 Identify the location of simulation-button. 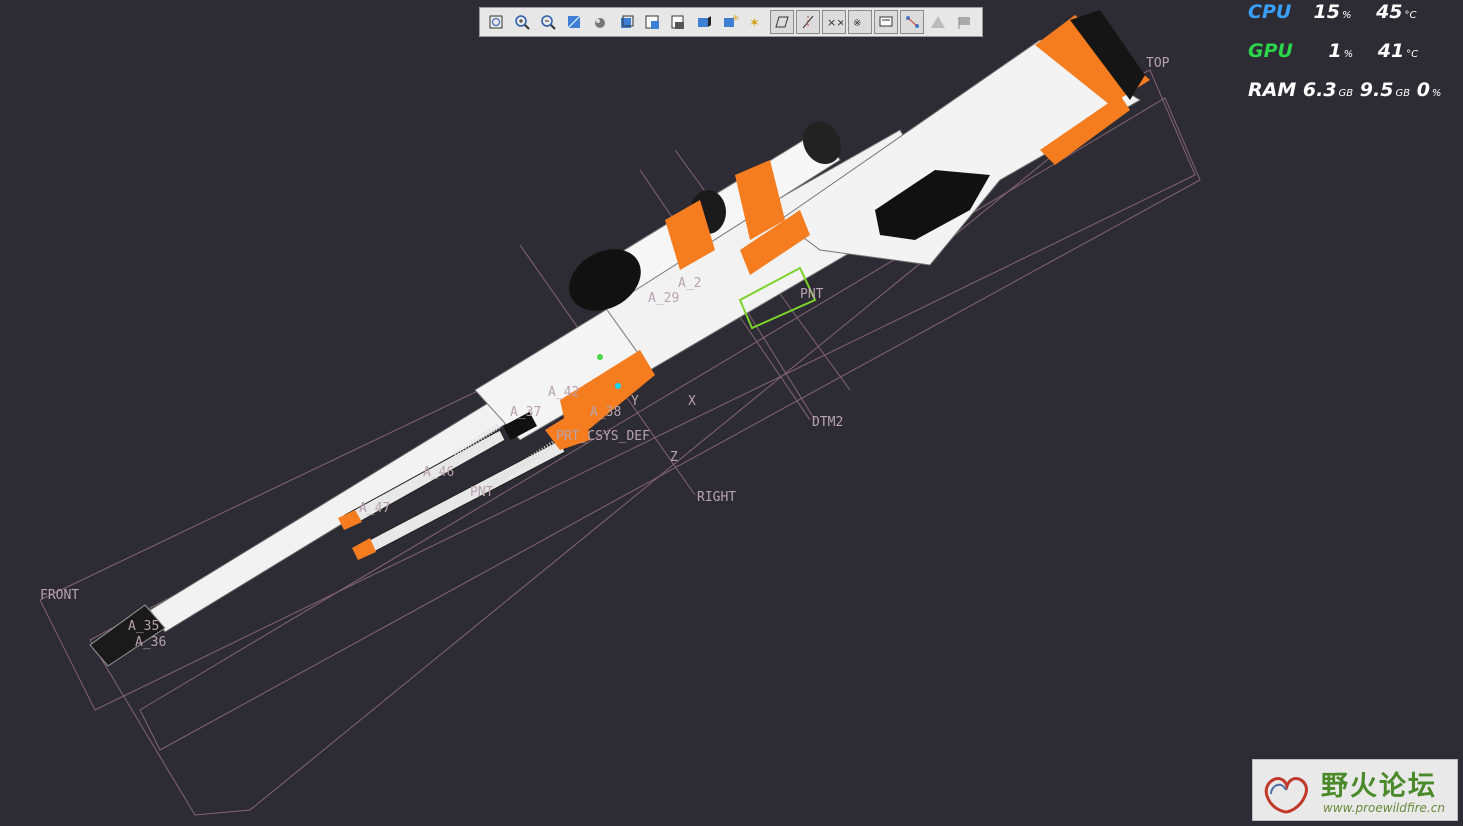
(938, 22).